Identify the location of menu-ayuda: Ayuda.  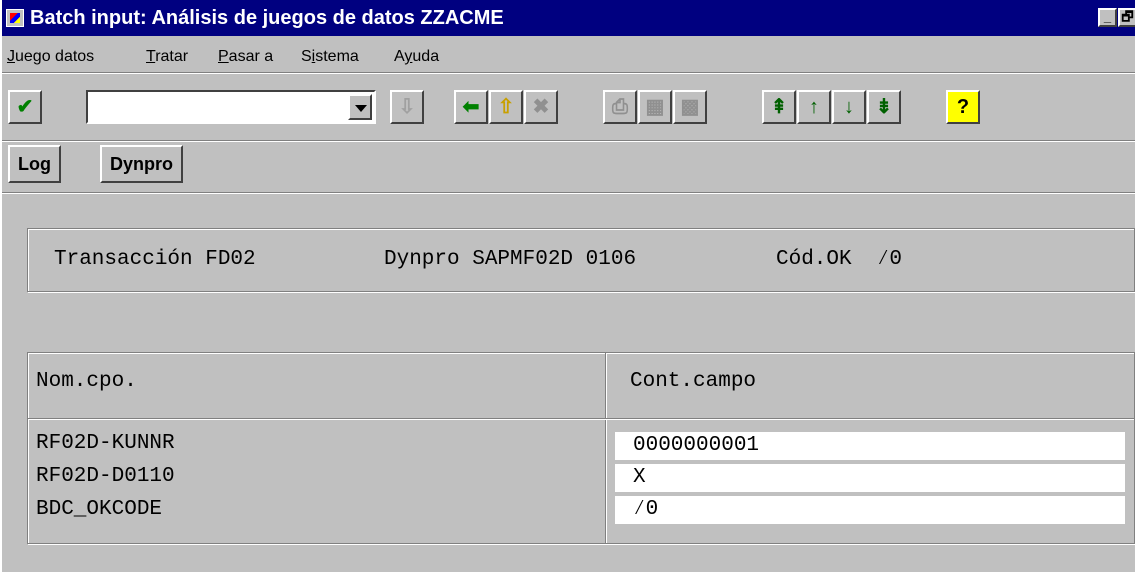
(416, 57).